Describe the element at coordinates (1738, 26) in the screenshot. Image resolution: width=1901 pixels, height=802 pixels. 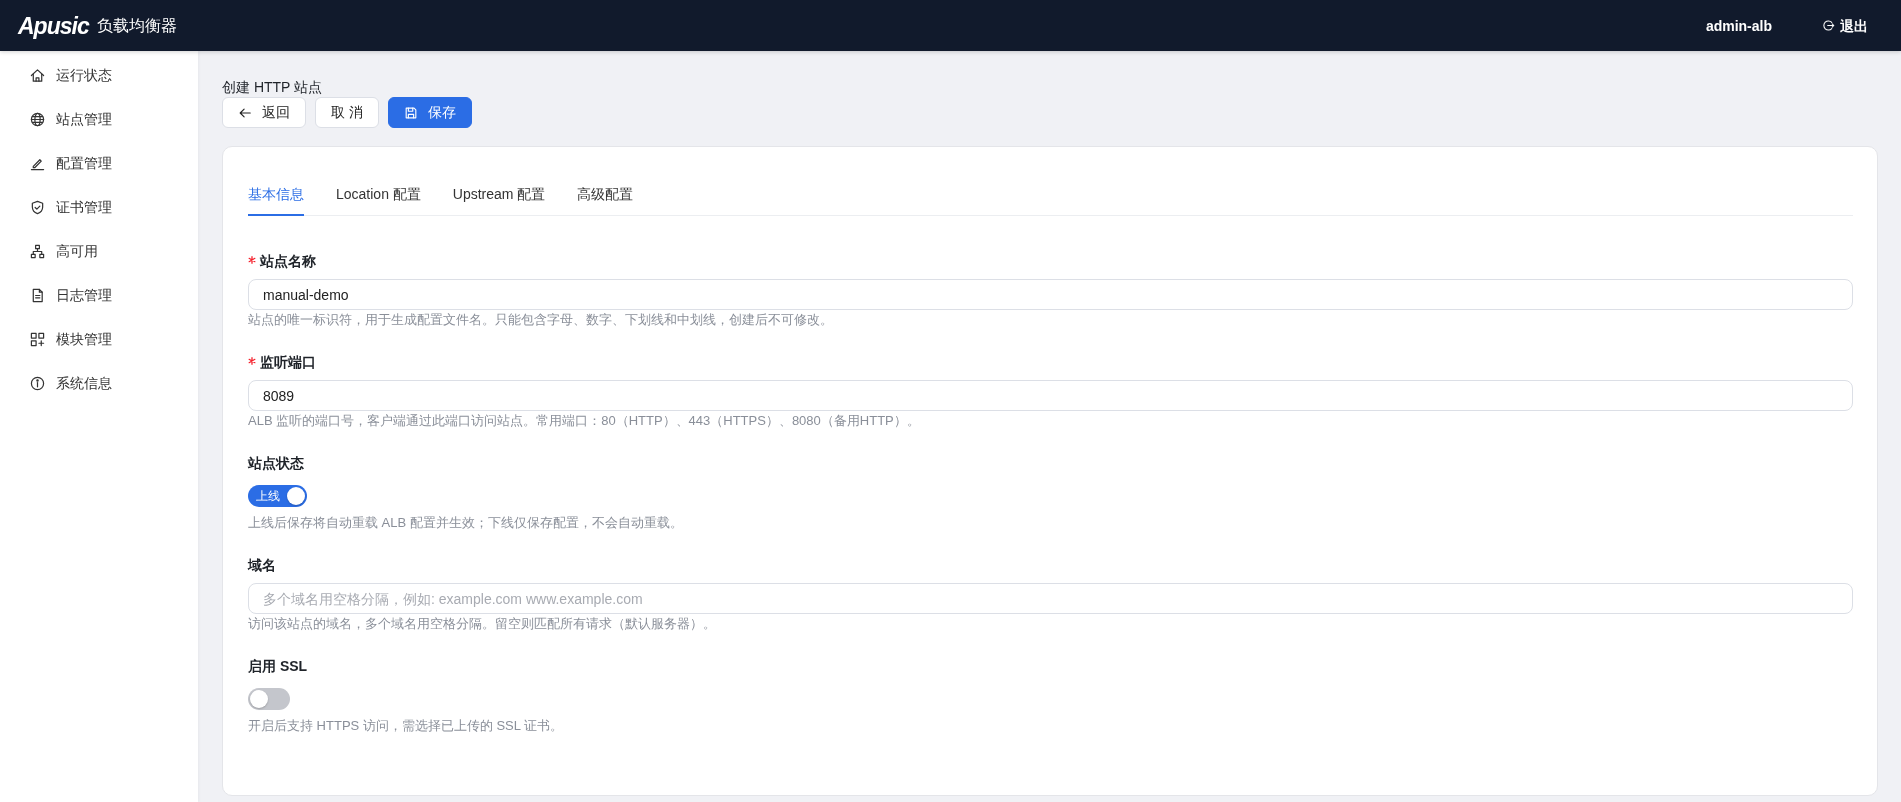
I see `username-text: admin-alb` at that location.